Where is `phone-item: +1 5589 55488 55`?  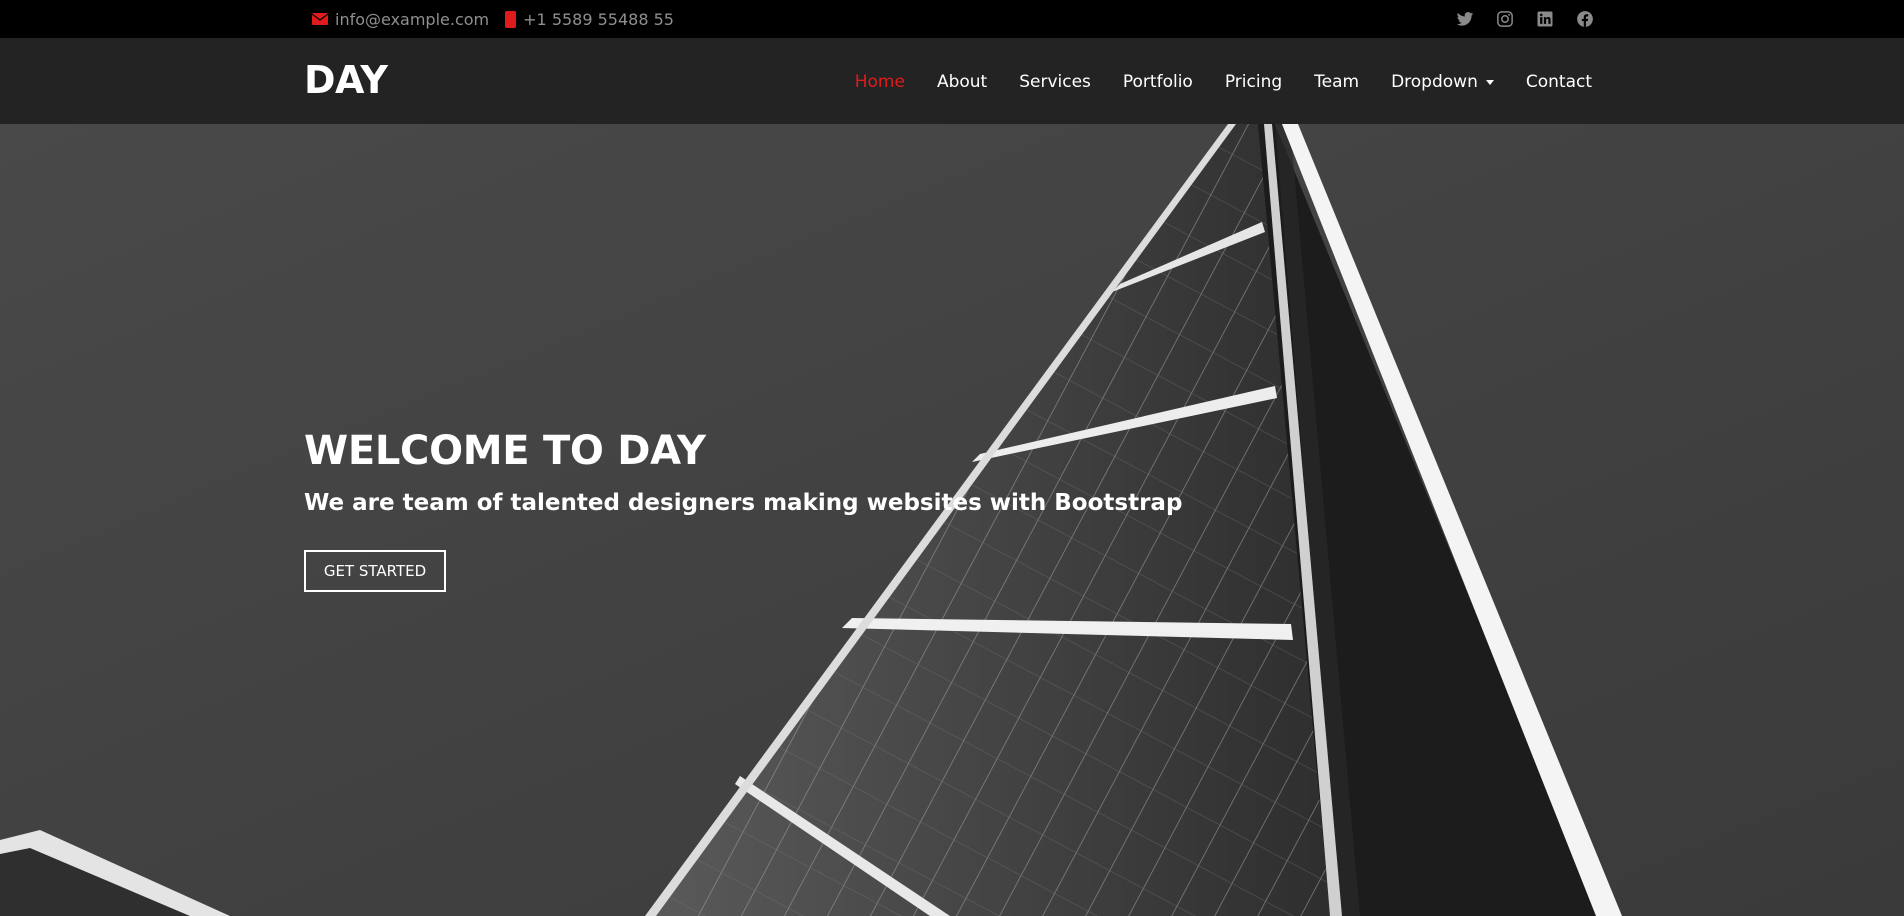 phone-item: +1 5589 55488 55 is located at coordinates (589, 19).